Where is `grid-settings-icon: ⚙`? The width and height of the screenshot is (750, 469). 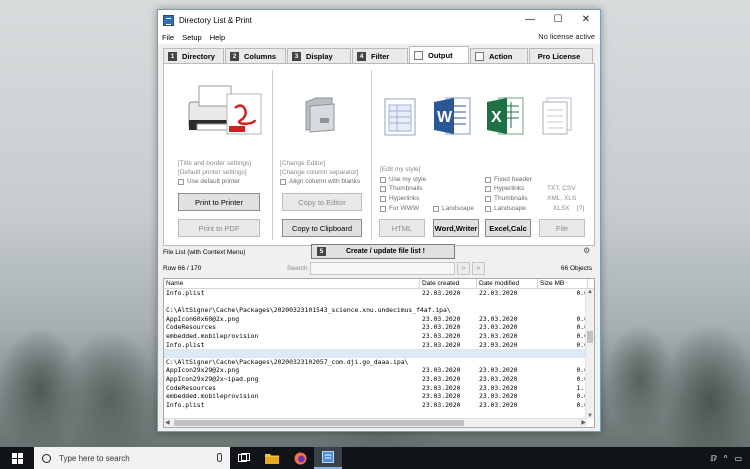
grid-settings-icon: ⚙ is located at coordinates (587, 250).